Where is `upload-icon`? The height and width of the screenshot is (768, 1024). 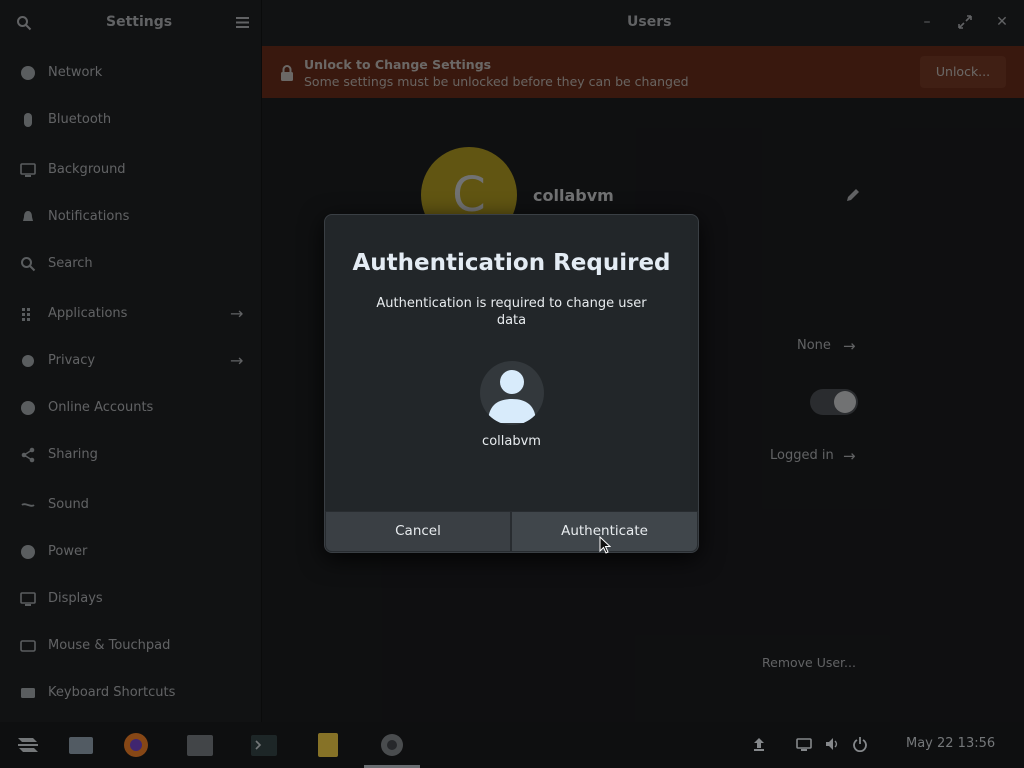 upload-icon is located at coordinates (759, 744).